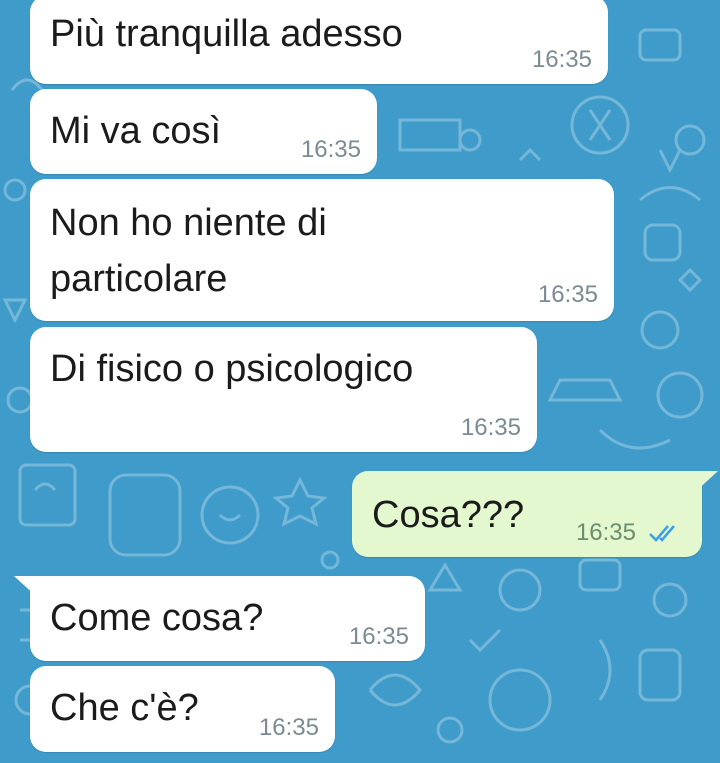  What do you see at coordinates (662, 533) in the screenshot?
I see `double-check-icon` at bounding box center [662, 533].